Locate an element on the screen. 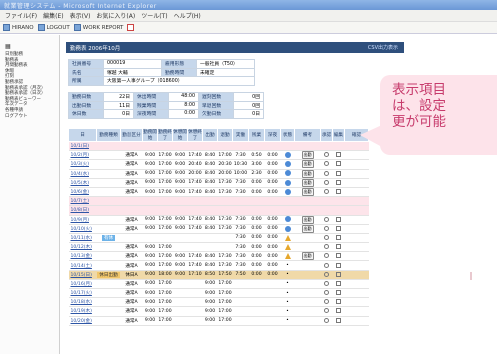 The height and width of the screenshot is (354, 497). summary-label: 欠勤日数 is located at coordinates (216, 114).